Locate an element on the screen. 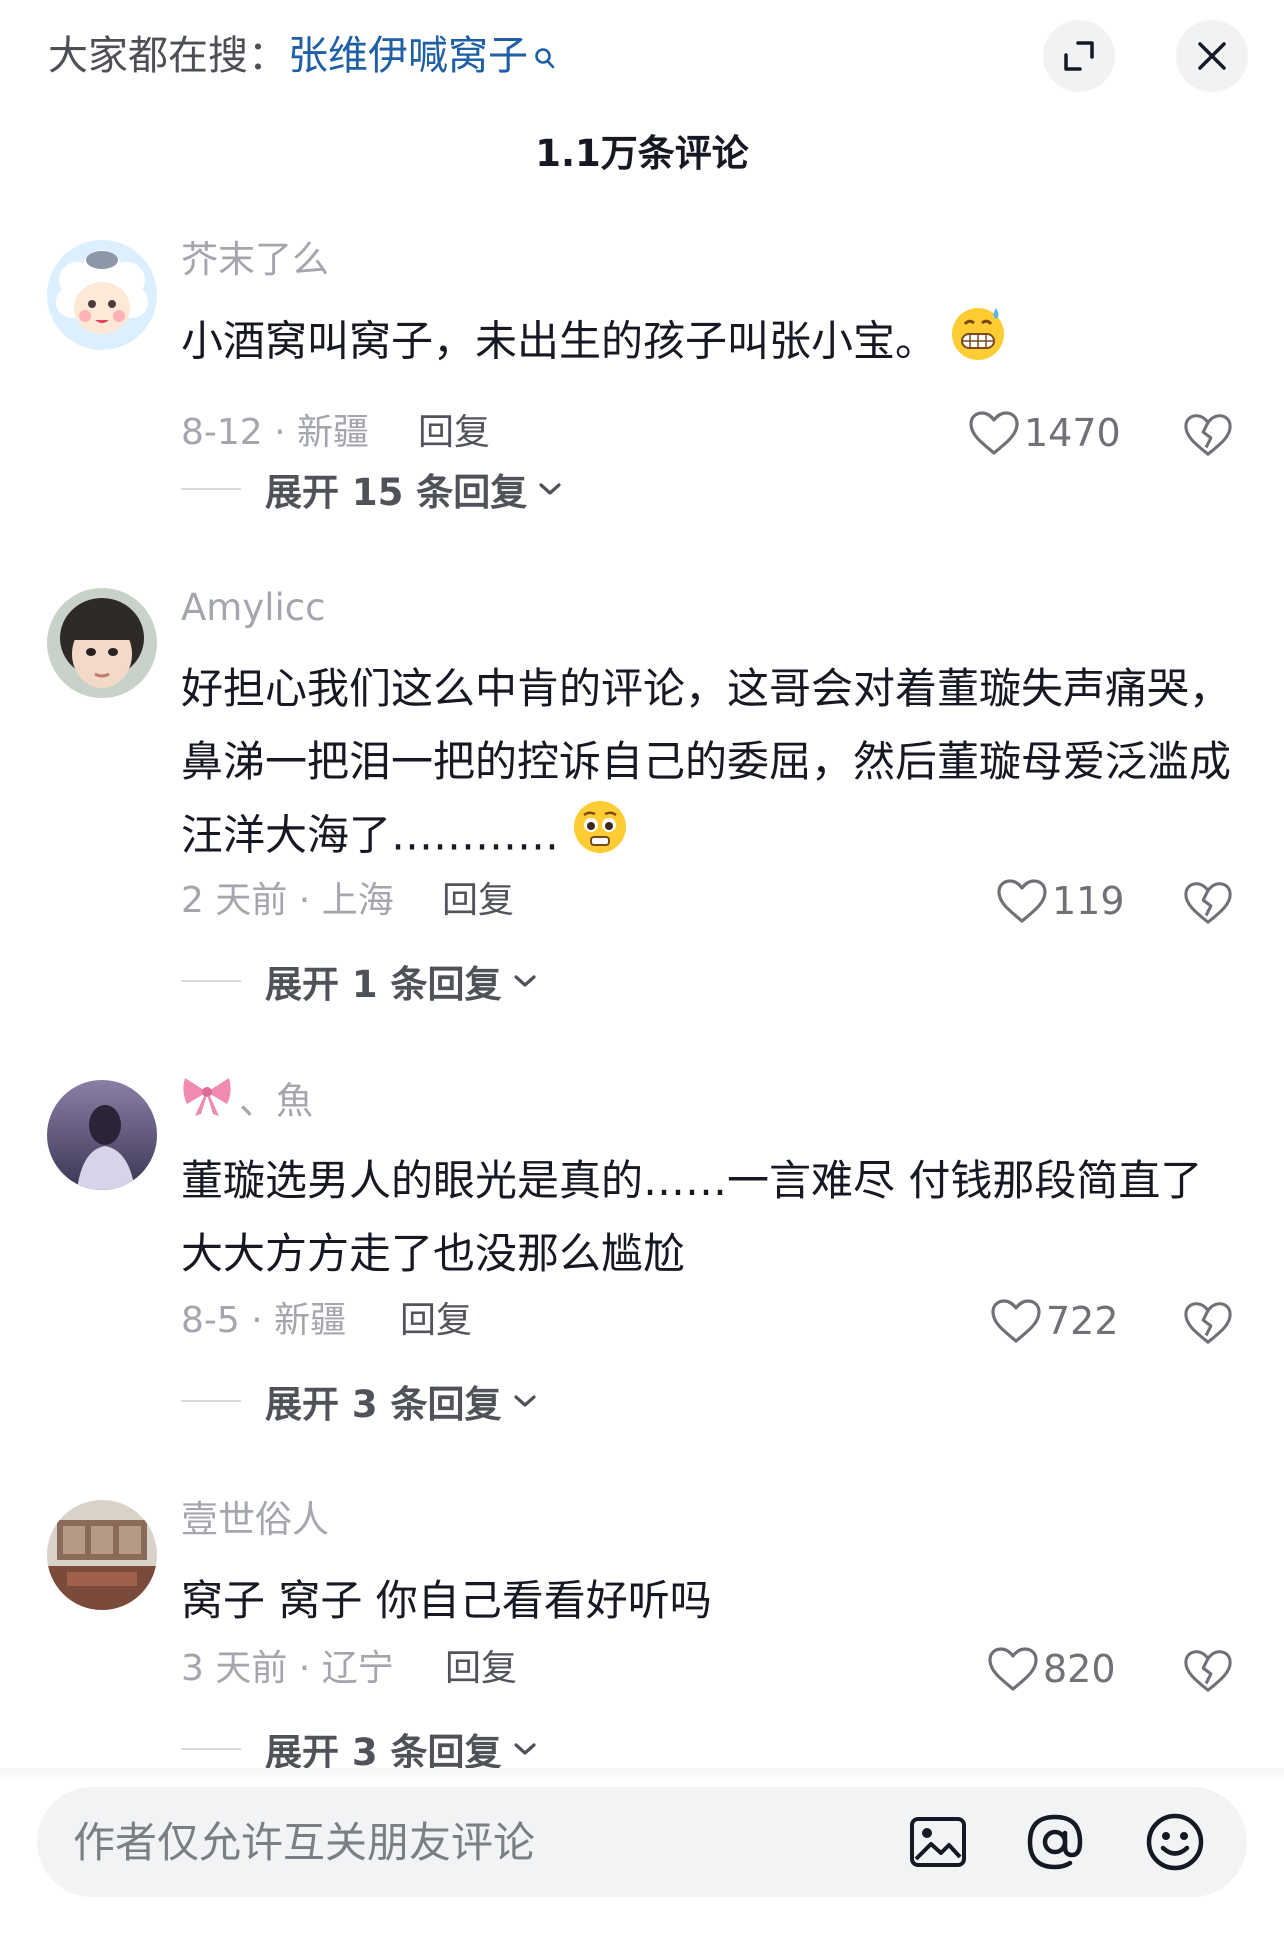 The height and width of the screenshot is (1935, 1284). search-term-link: 张维伊喊窝子 is located at coordinates (408, 56).